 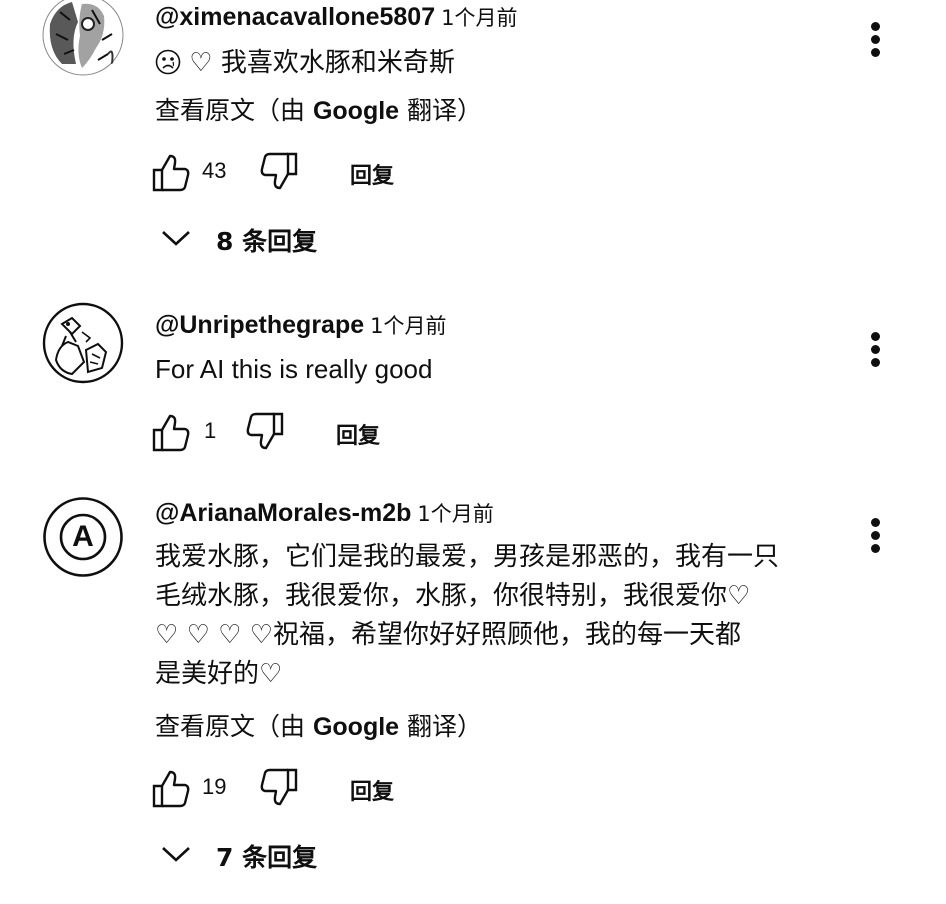 What do you see at coordinates (207, 674) in the screenshot?
I see `comment-text-segment: 是美好的` at bounding box center [207, 674].